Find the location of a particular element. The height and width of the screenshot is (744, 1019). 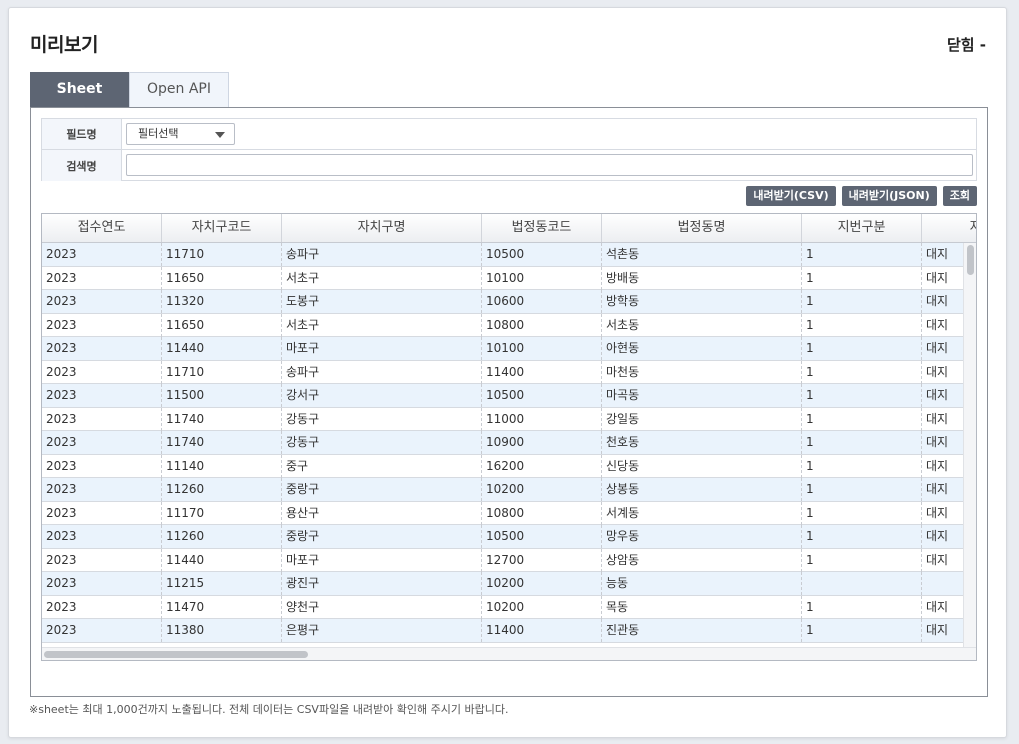

table-row: 2023 11215 광진구 10200 능동 is located at coordinates (503, 584).